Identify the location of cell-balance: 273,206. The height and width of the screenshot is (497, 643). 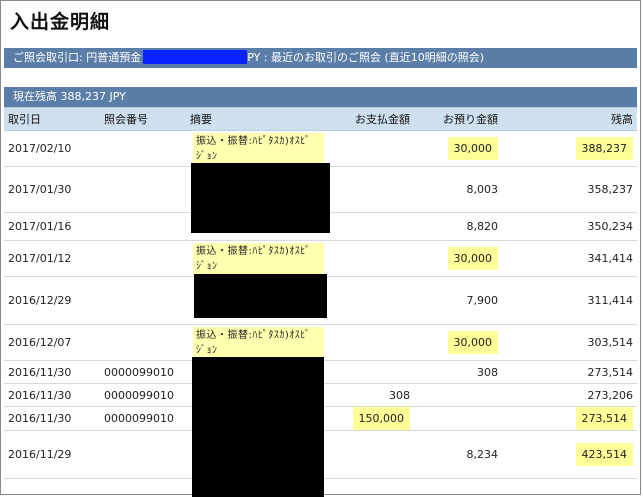
(569, 395).